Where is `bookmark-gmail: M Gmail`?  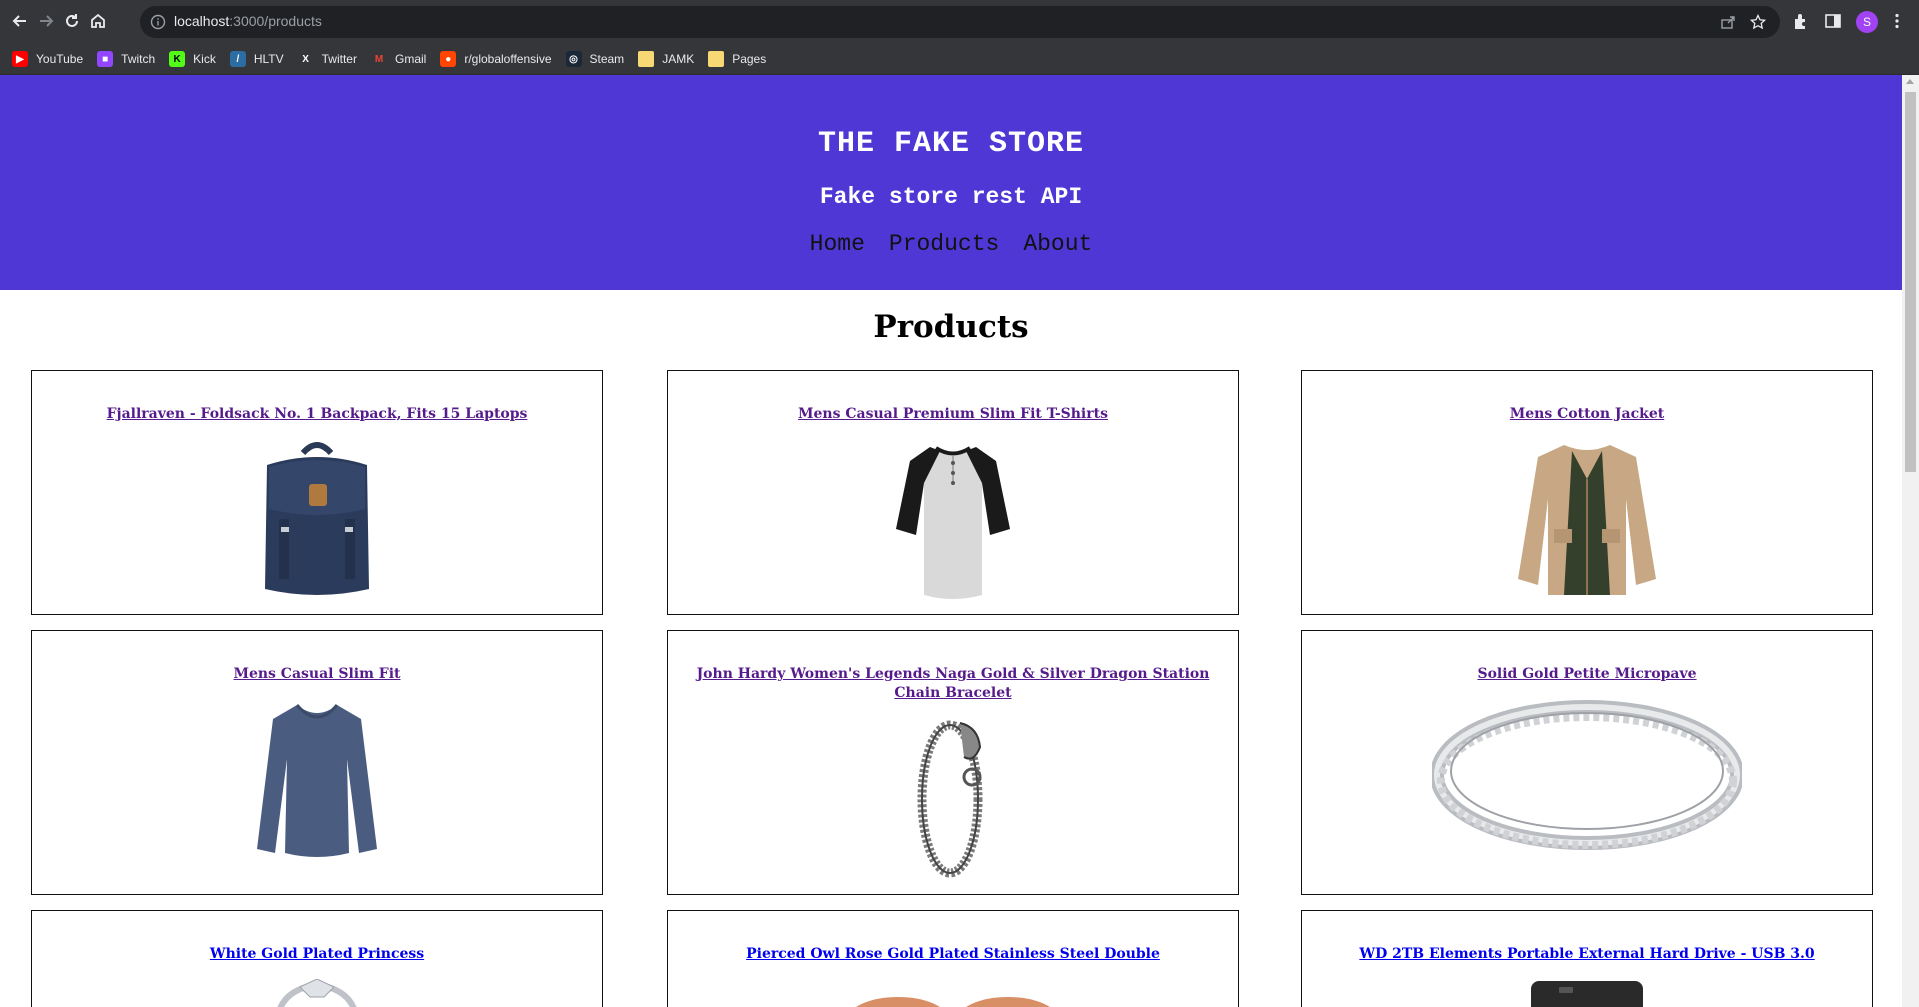
bookmark-gmail: M Gmail is located at coordinates (398, 59).